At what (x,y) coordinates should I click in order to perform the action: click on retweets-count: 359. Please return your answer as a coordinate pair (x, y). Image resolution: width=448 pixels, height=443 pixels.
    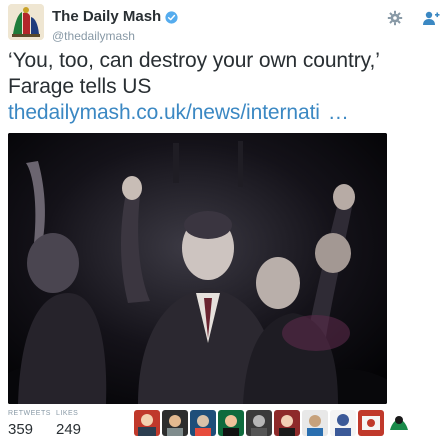
    Looking at the image, I should click on (21, 429).